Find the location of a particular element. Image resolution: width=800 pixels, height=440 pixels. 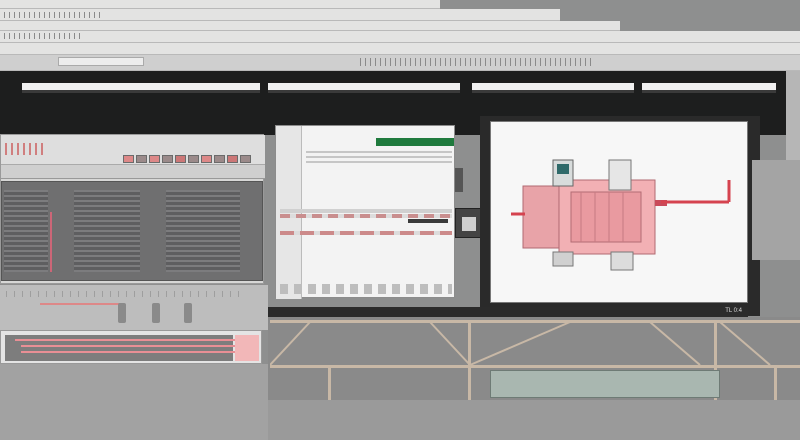

console-lower is located at coordinates (134, 307).